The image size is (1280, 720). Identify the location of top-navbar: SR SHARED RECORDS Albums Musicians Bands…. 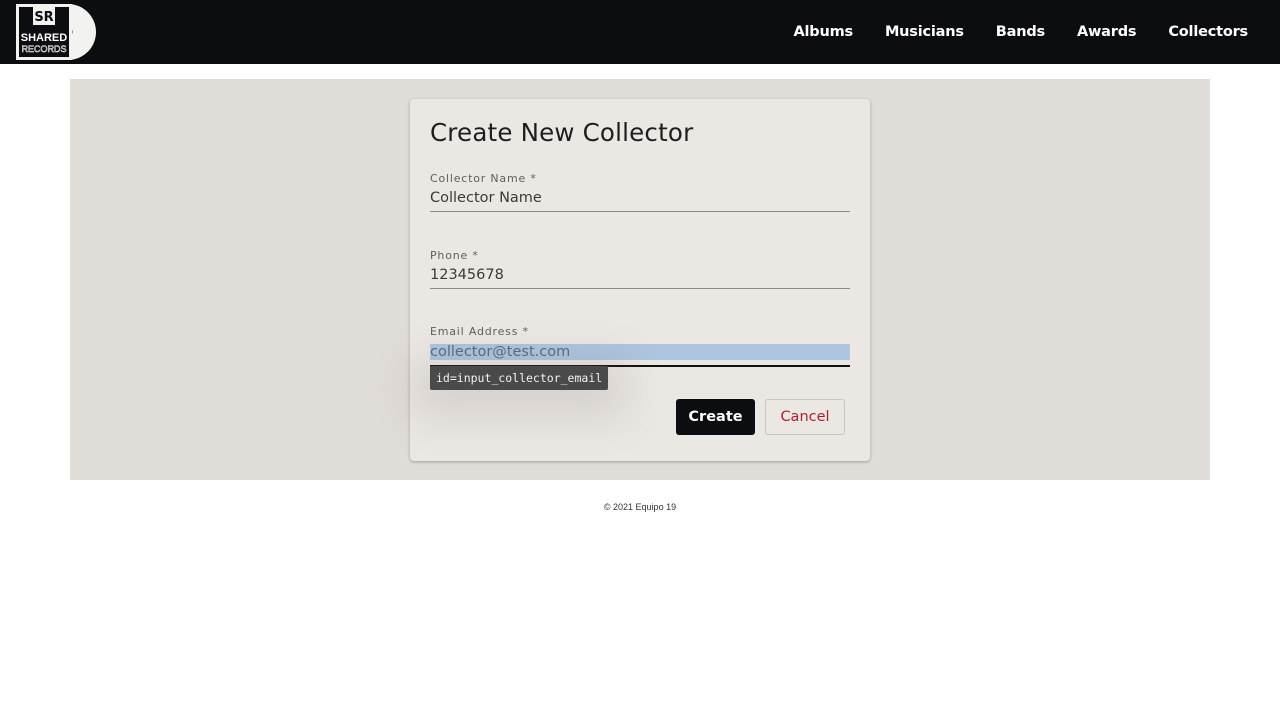
(640, 32).